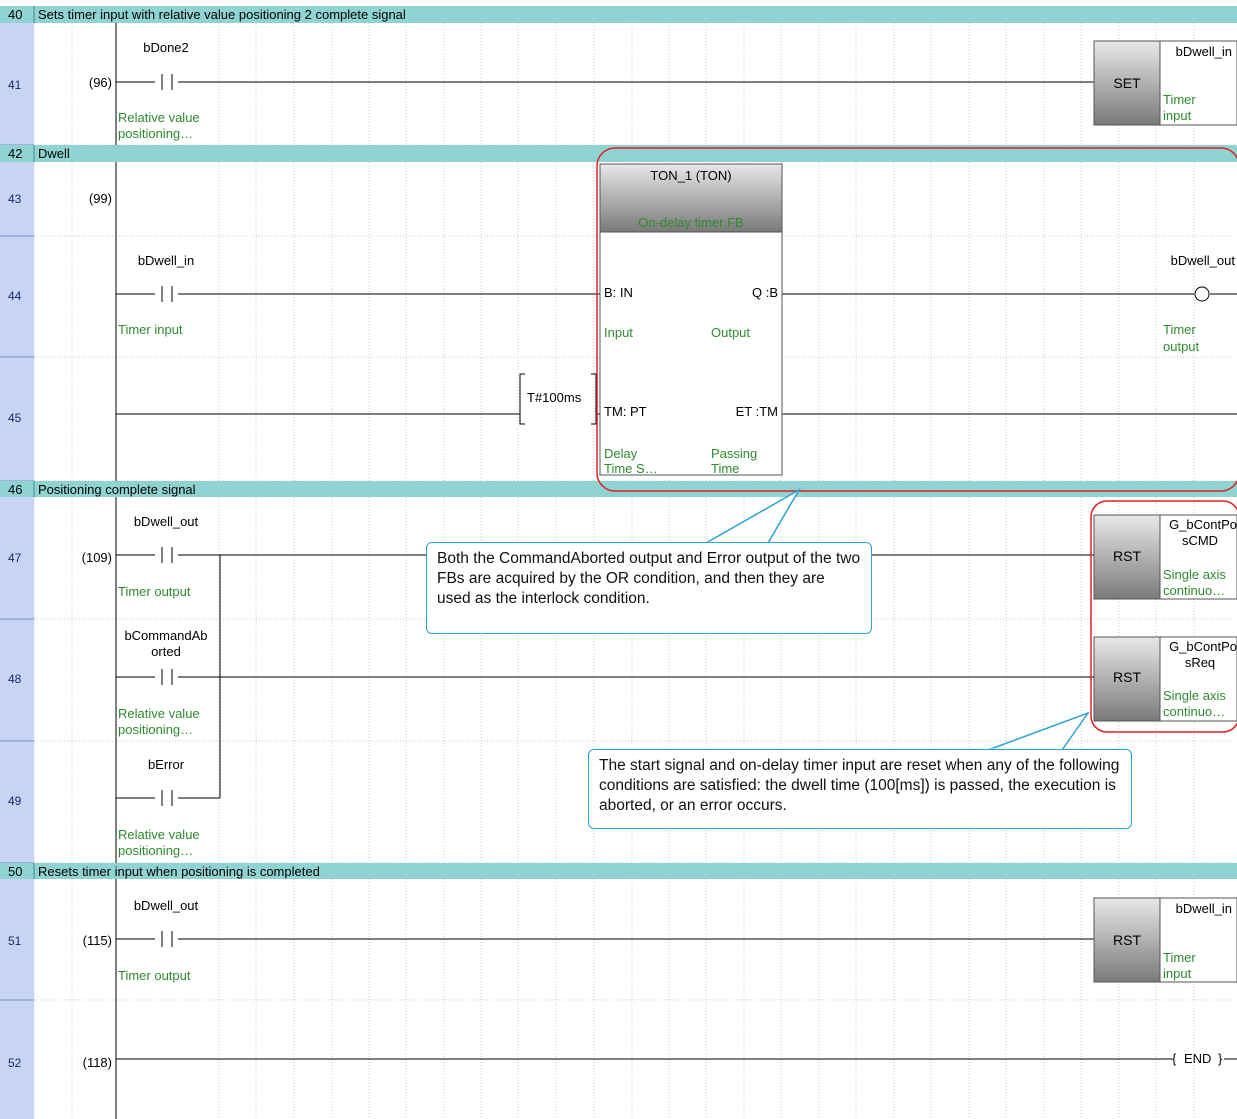  What do you see at coordinates (166, 47) in the screenshot?
I see `contact-label: bDone2` at bounding box center [166, 47].